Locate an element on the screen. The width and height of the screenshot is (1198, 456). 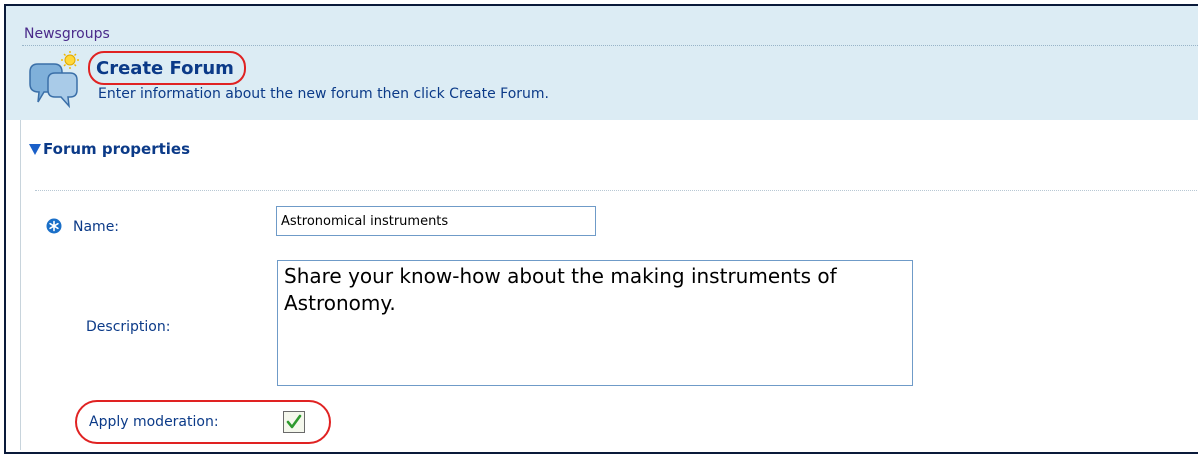
moderation-label: Apply moderation: is located at coordinates (154, 422).